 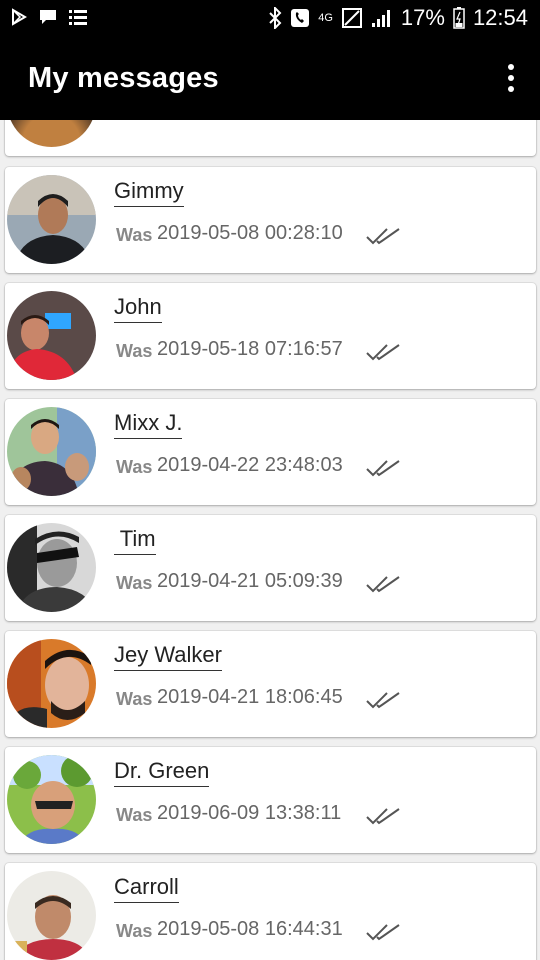 I want to click on battery-percent: 17%, so click(x=422, y=17).